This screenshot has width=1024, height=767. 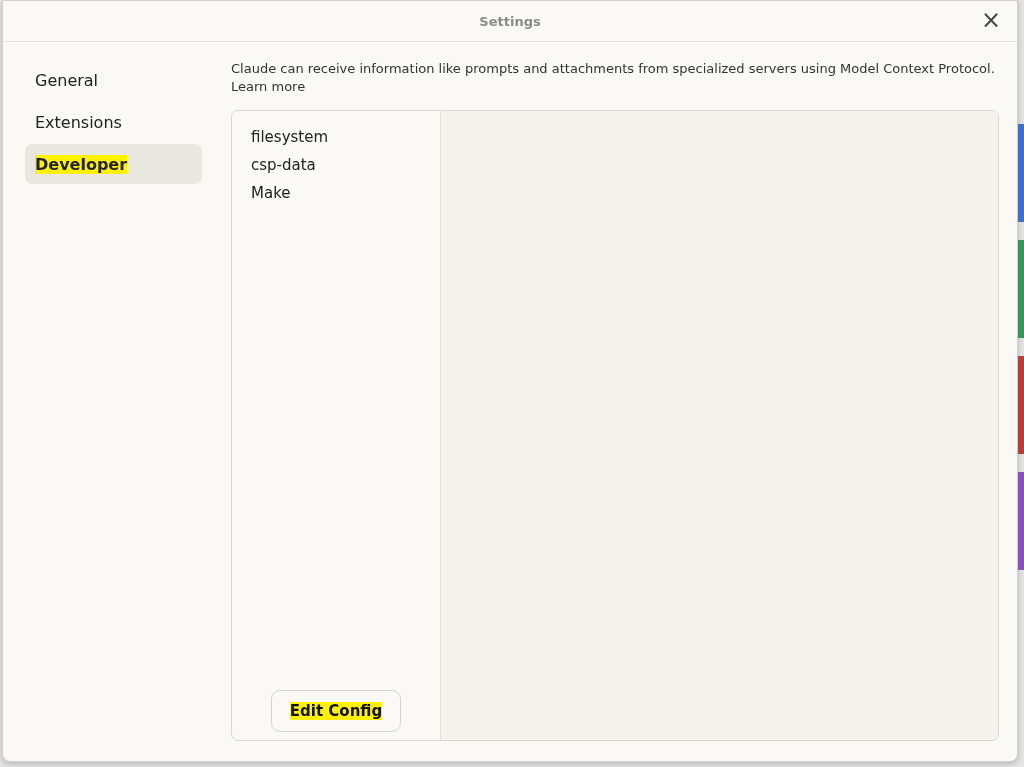 What do you see at coordinates (990, 20) in the screenshot?
I see `close-button: ×` at bounding box center [990, 20].